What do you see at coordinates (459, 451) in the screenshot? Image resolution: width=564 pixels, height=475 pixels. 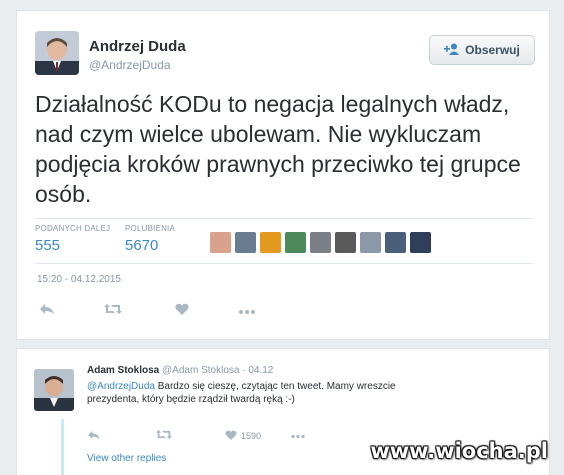 I see `watermark: www.wiocha.pl` at bounding box center [459, 451].